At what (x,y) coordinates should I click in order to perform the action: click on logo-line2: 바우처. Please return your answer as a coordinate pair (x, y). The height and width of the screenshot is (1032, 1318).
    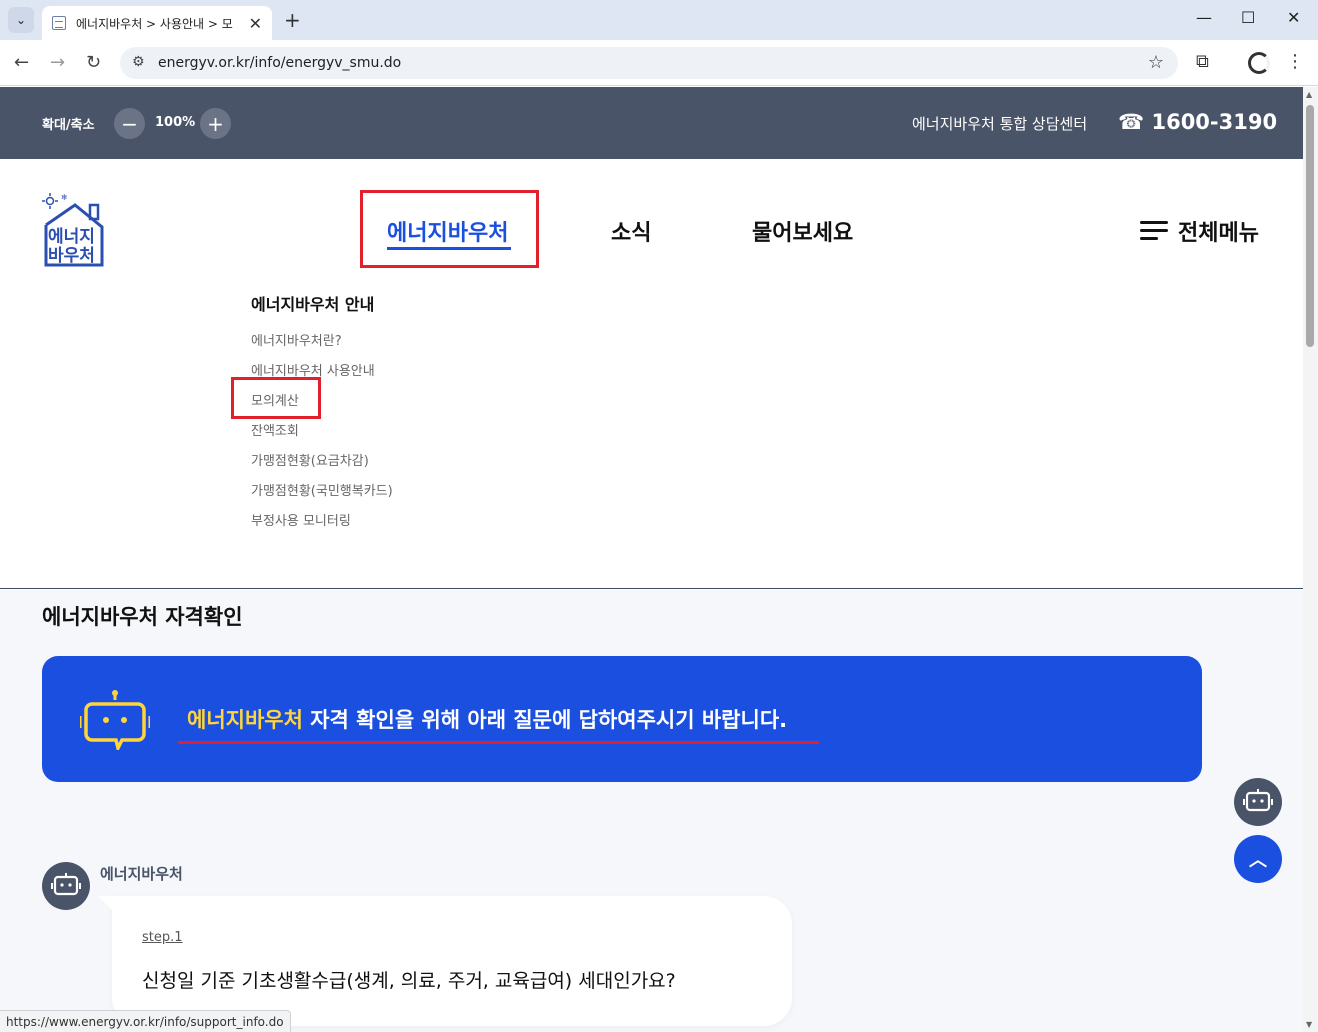
    Looking at the image, I should click on (71, 256).